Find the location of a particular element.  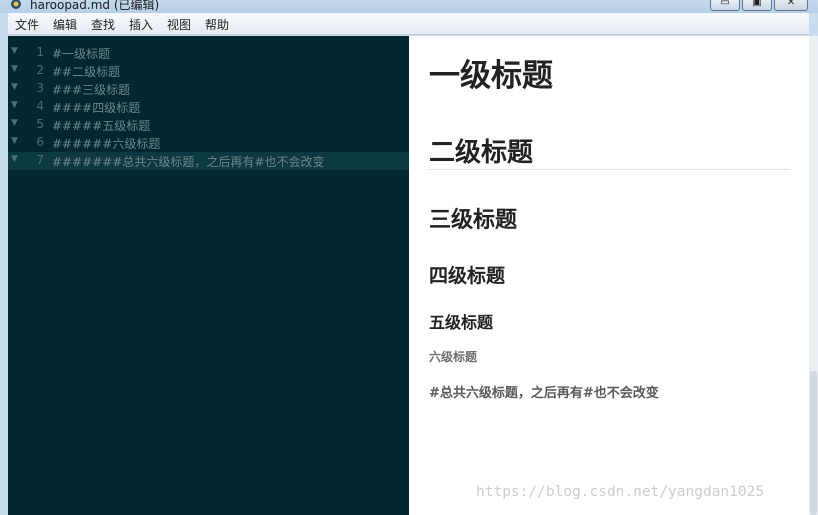

editor-line: ▼ 4 ####四级标题 is located at coordinates (208, 107).